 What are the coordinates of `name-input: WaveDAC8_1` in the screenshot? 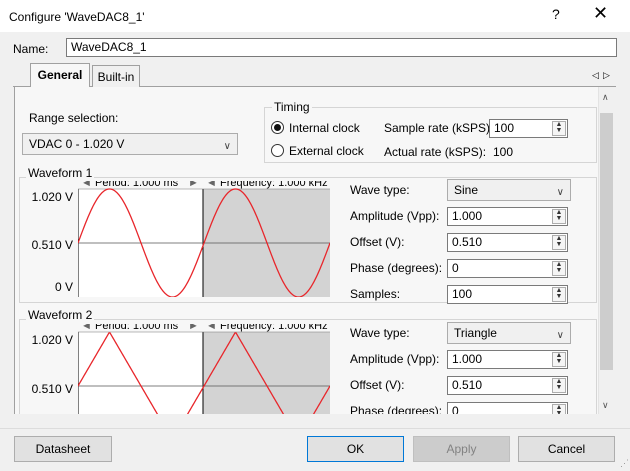 It's located at (341, 47).